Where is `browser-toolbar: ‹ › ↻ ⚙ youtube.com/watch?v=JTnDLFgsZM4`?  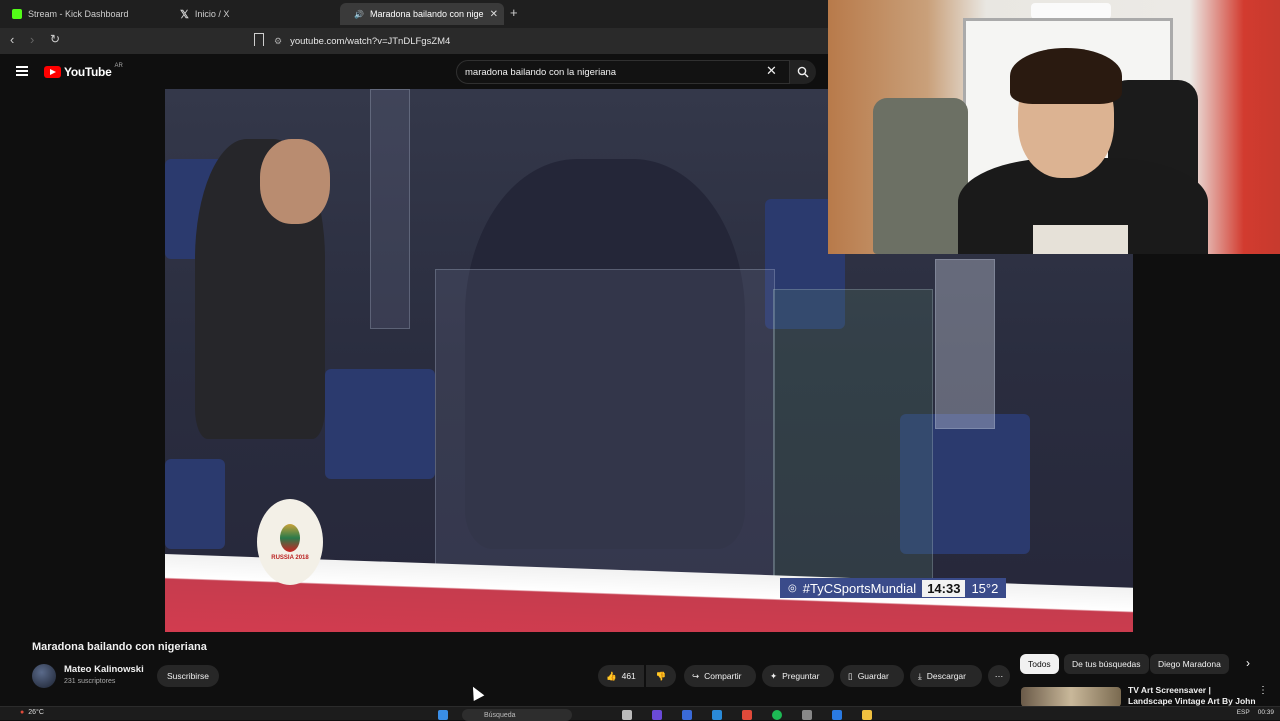
browser-toolbar: ‹ › ↻ ⚙ youtube.com/watch?v=JTnDLFgsZM4 is located at coordinates (414, 41).